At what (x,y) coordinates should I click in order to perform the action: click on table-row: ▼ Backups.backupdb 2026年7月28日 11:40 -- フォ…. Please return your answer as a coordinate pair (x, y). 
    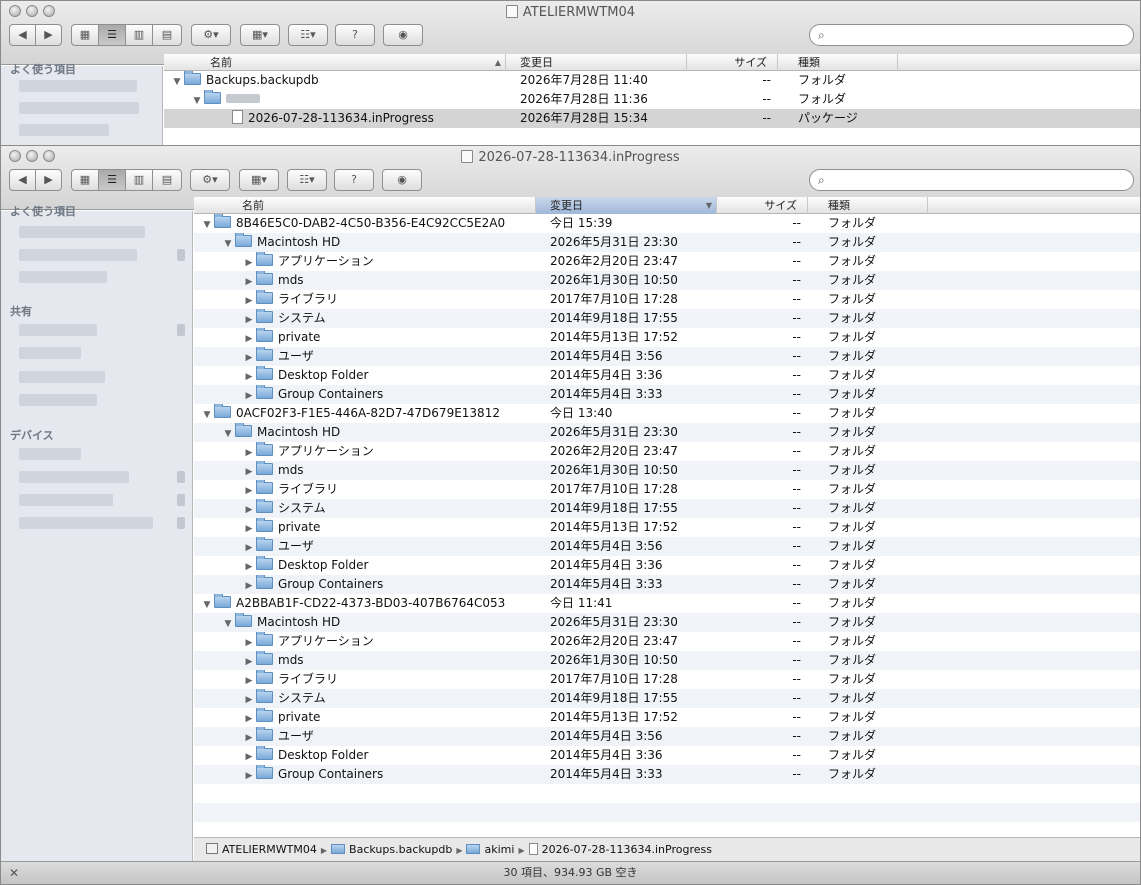
    Looking at the image, I should click on (652, 80).